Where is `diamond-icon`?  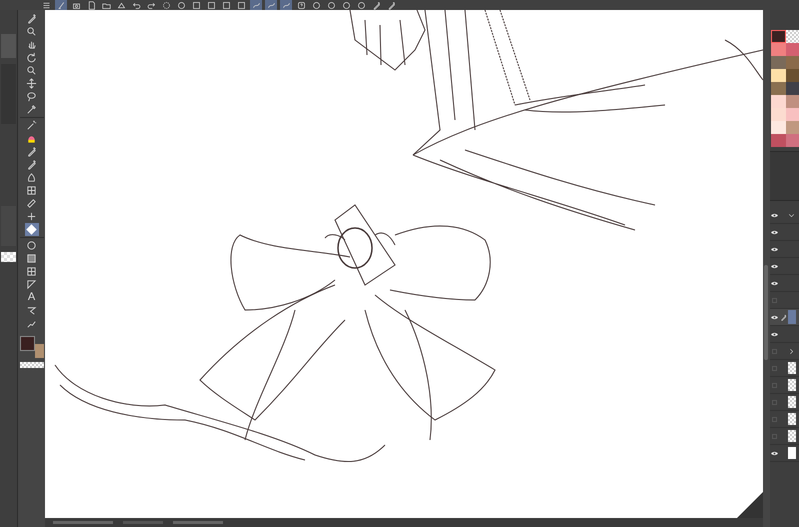
diamond-icon is located at coordinates (31, 229).